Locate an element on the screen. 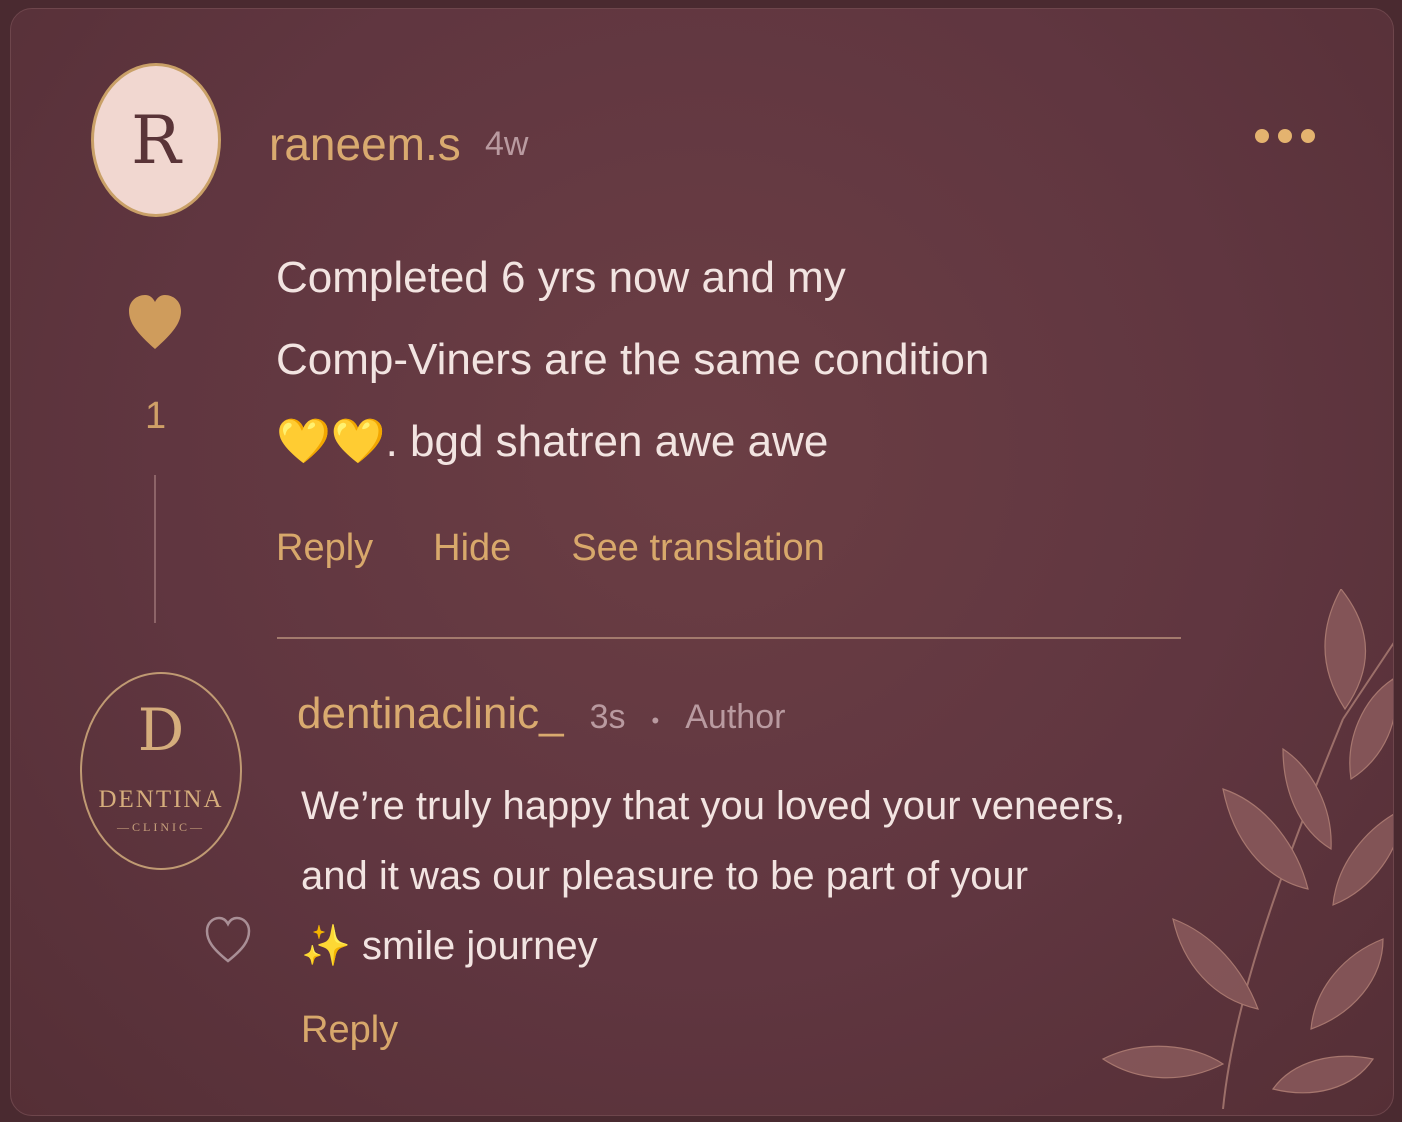 This screenshot has width=1402, height=1122. comment-line-1: Completed 6 yrs now and my is located at coordinates (561, 277).